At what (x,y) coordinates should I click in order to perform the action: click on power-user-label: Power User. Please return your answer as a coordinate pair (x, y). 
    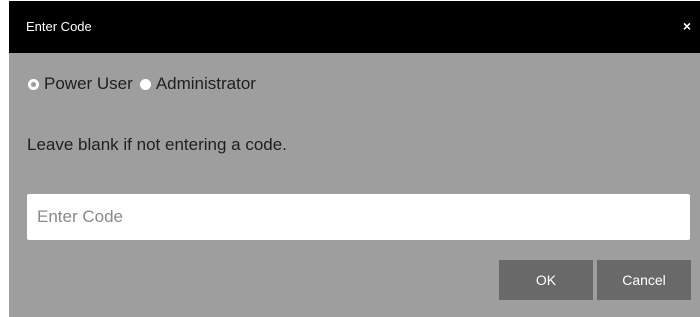
    Looking at the image, I should click on (88, 83).